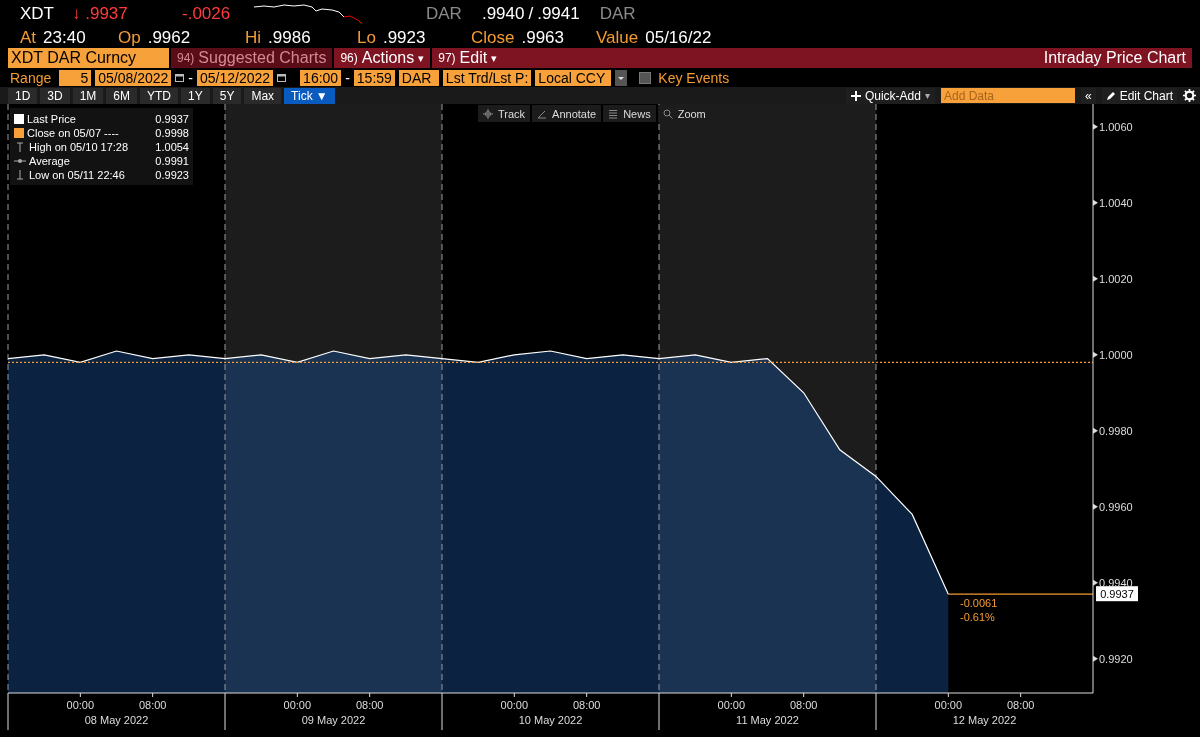 The width and height of the screenshot is (1200, 737). Describe the element at coordinates (77, 175) in the screenshot. I see `legend-label: Low on 05/11 22:46` at that location.